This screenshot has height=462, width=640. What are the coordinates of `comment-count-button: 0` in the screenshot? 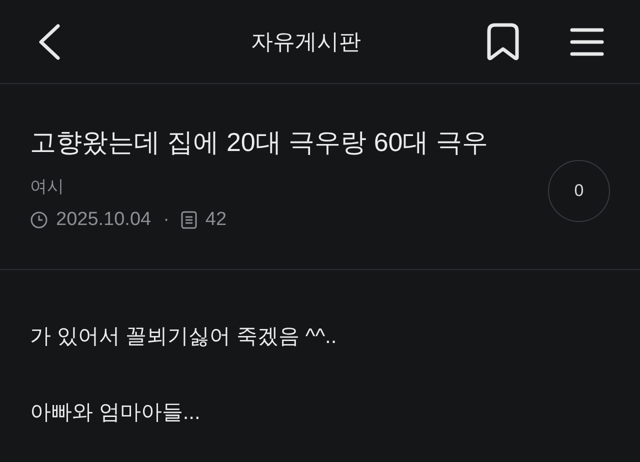 It's located at (579, 191).